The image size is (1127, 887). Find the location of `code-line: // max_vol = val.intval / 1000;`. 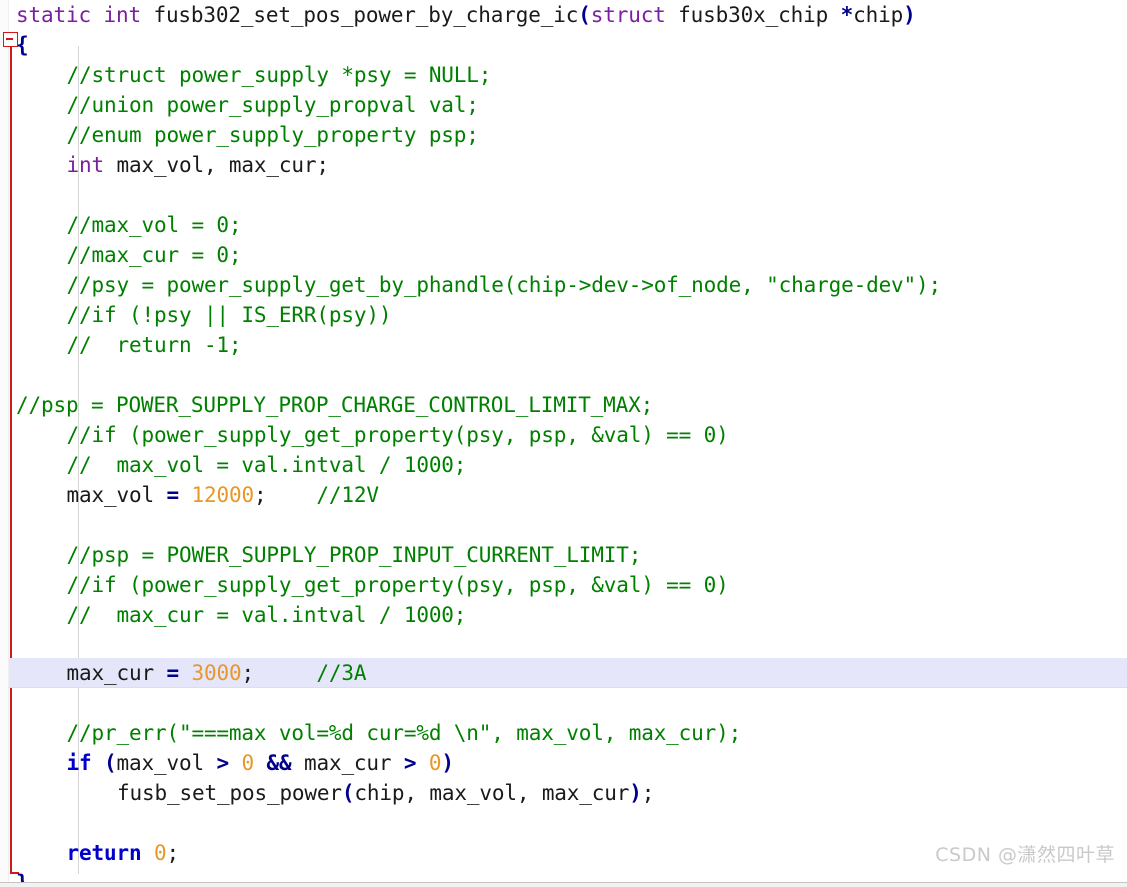

code-line: // max_vol = val.intval / 1000; is located at coordinates (267, 465).